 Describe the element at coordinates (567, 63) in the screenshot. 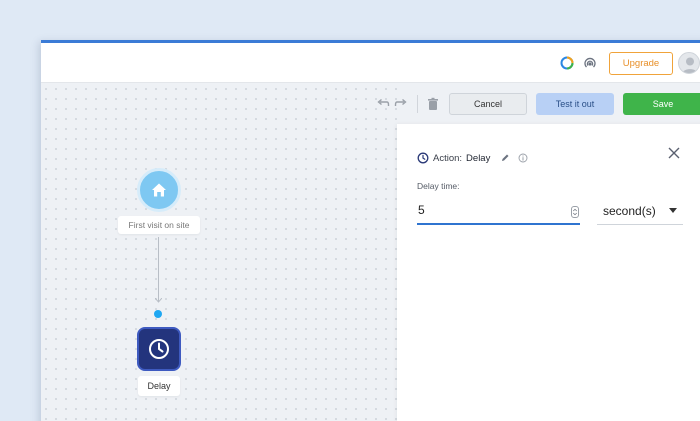

I see `progress-ring-icon` at that location.